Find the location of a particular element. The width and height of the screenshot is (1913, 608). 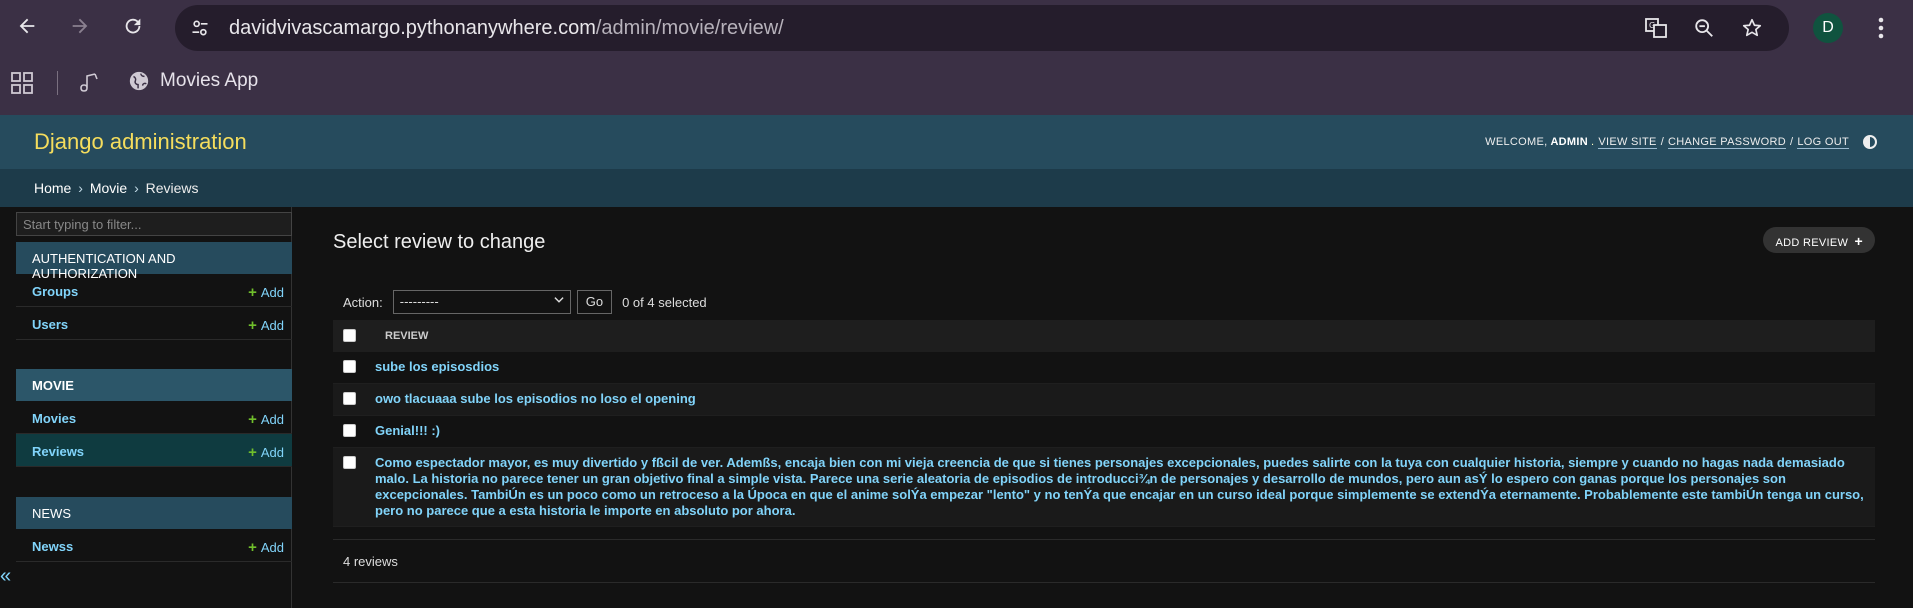

globe-icon is located at coordinates (139, 81).